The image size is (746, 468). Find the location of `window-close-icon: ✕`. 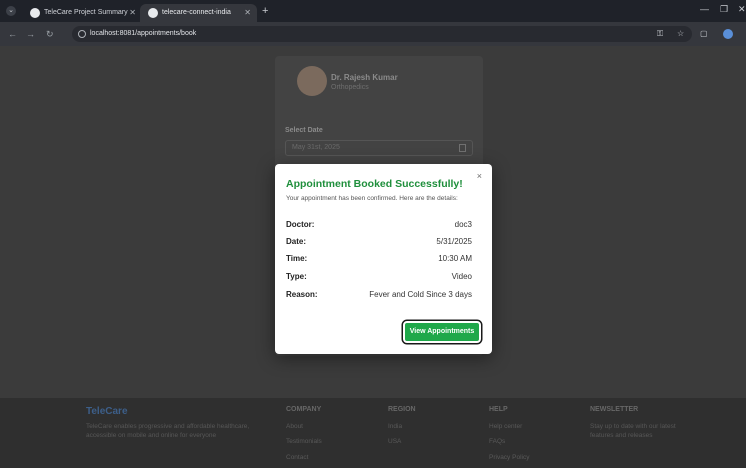

window-close-icon: ✕ is located at coordinates (742, 9).